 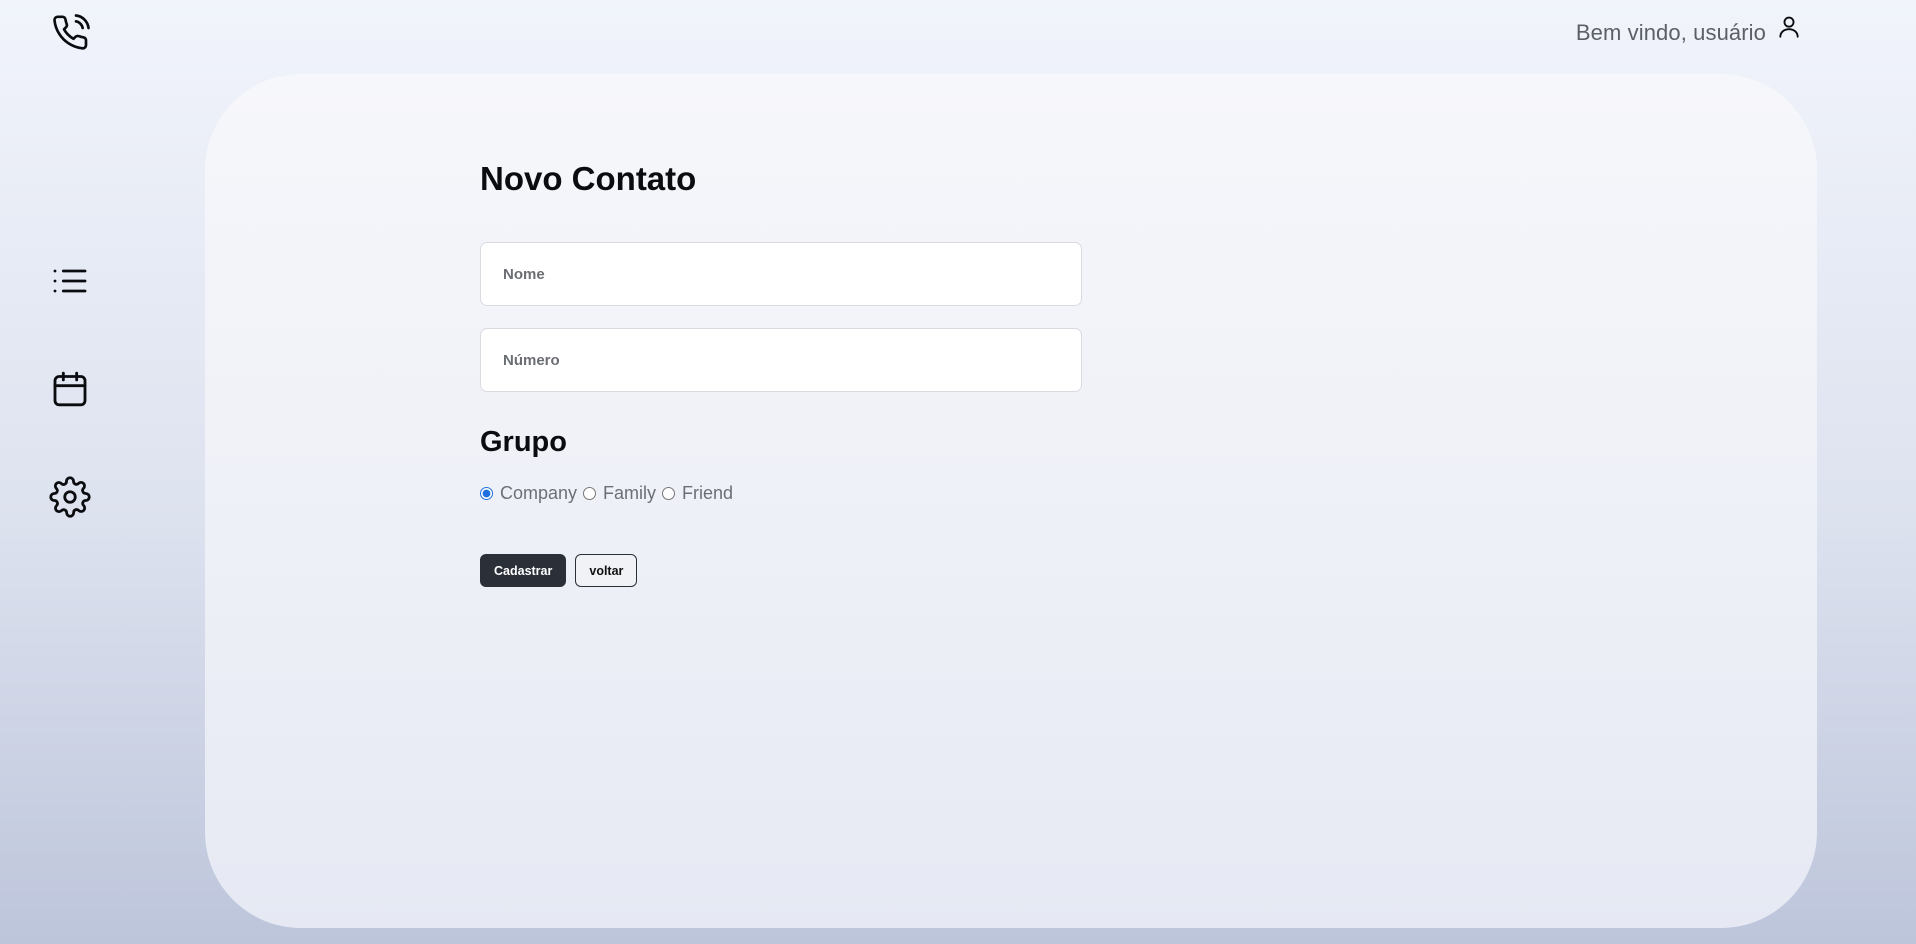 What do you see at coordinates (590, 493) in the screenshot?
I see `radio-family` at bounding box center [590, 493].